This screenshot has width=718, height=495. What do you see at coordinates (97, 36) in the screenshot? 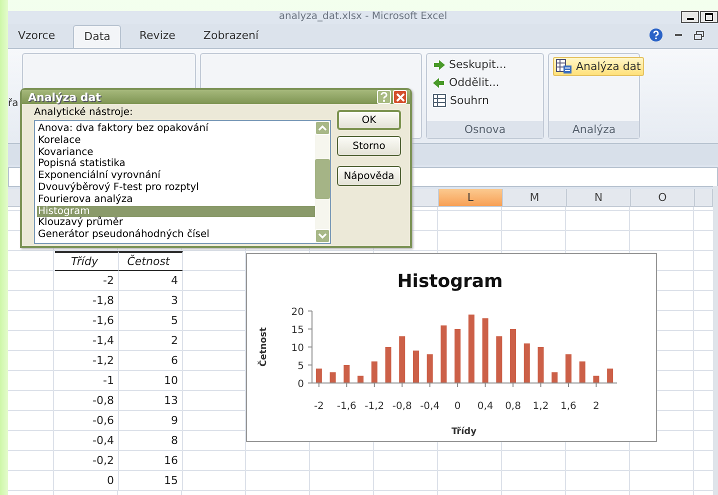
I see `ribbon-tab: Data` at bounding box center [97, 36].